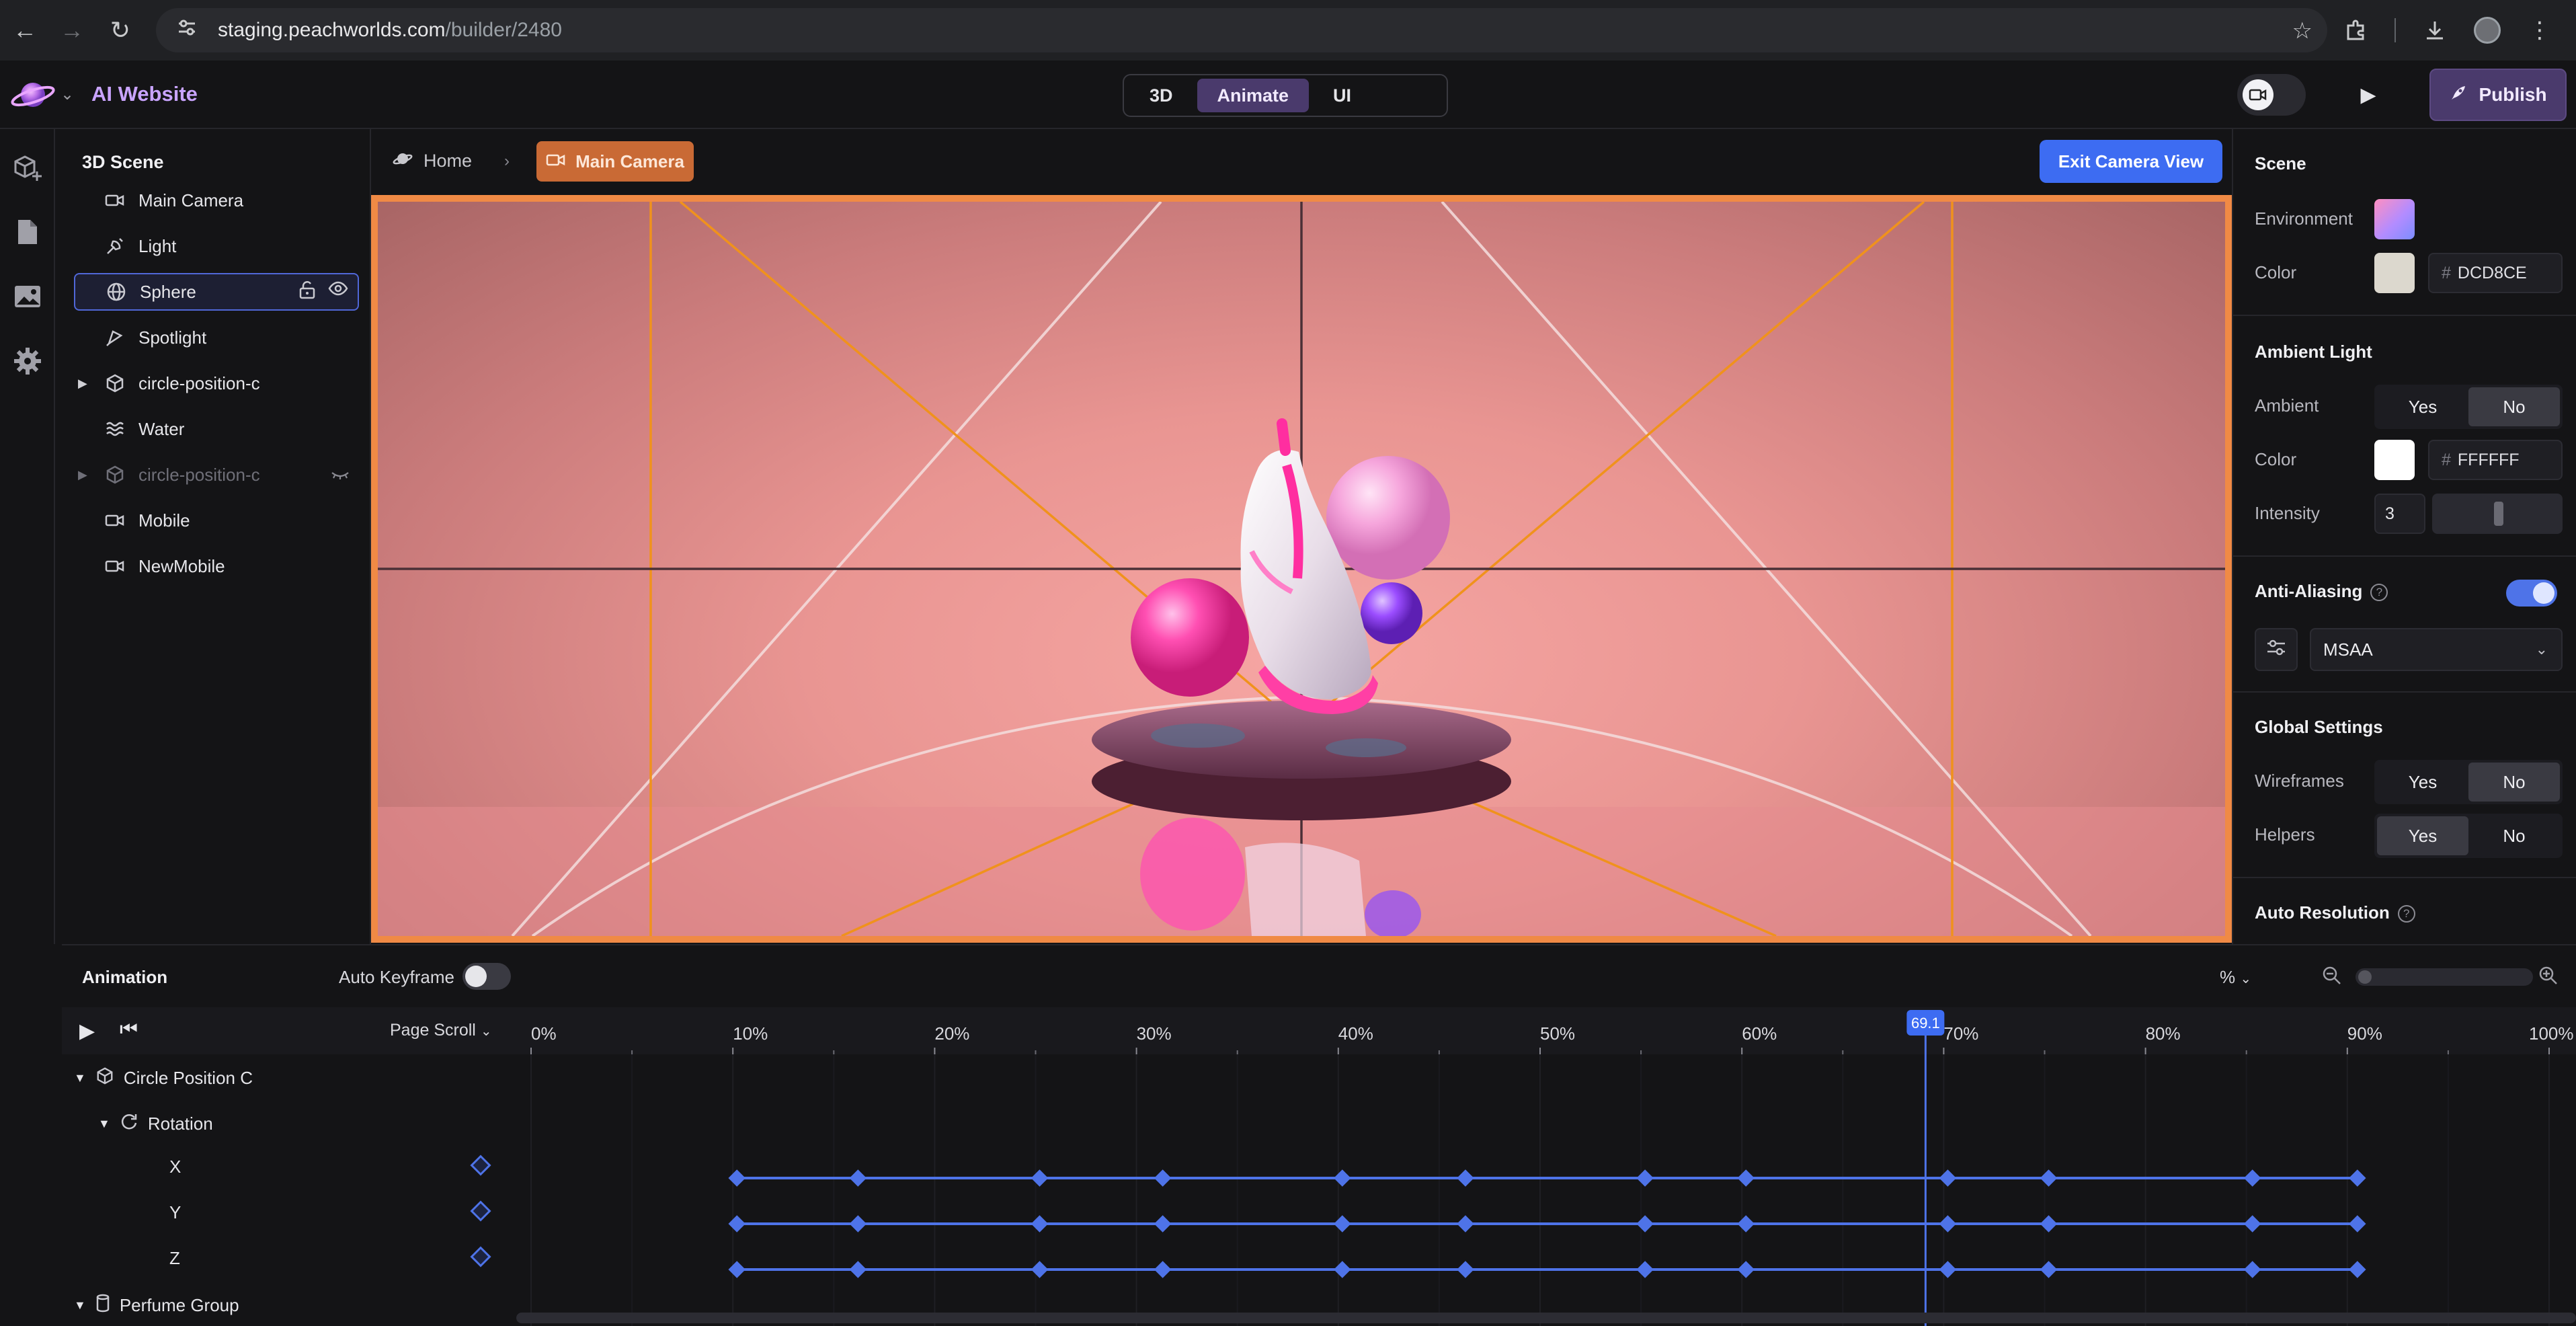 This screenshot has height=1326, width=2576. I want to click on breadcrumb-main-camera: Main Camera, so click(615, 161).